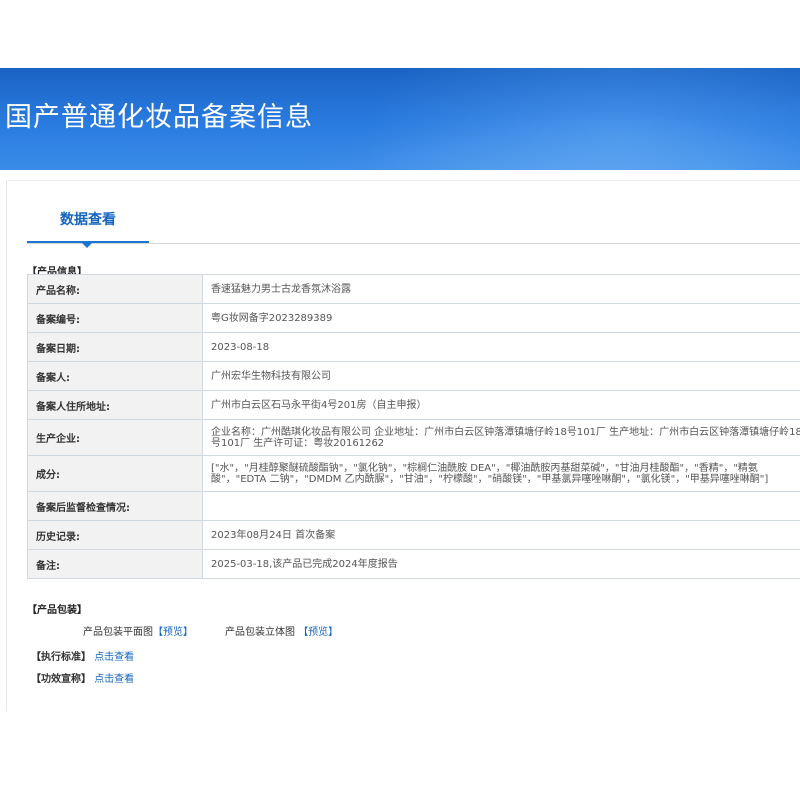  Describe the element at coordinates (115, 289) in the screenshot. I see `row-label: 产品名称:` at that location.